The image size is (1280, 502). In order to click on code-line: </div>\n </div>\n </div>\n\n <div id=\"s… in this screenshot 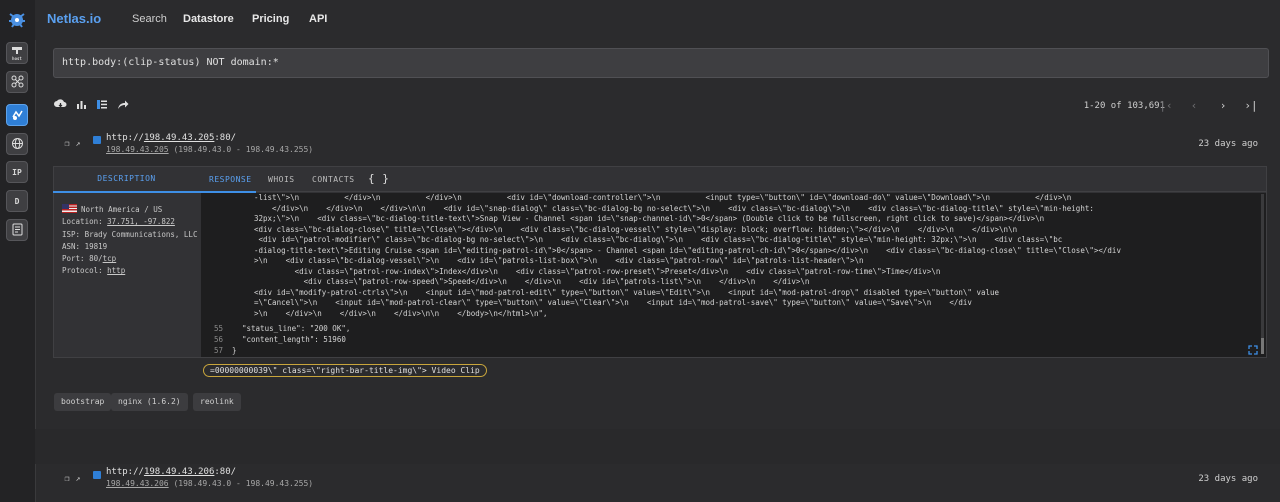, I will do `click(674, 208)`.